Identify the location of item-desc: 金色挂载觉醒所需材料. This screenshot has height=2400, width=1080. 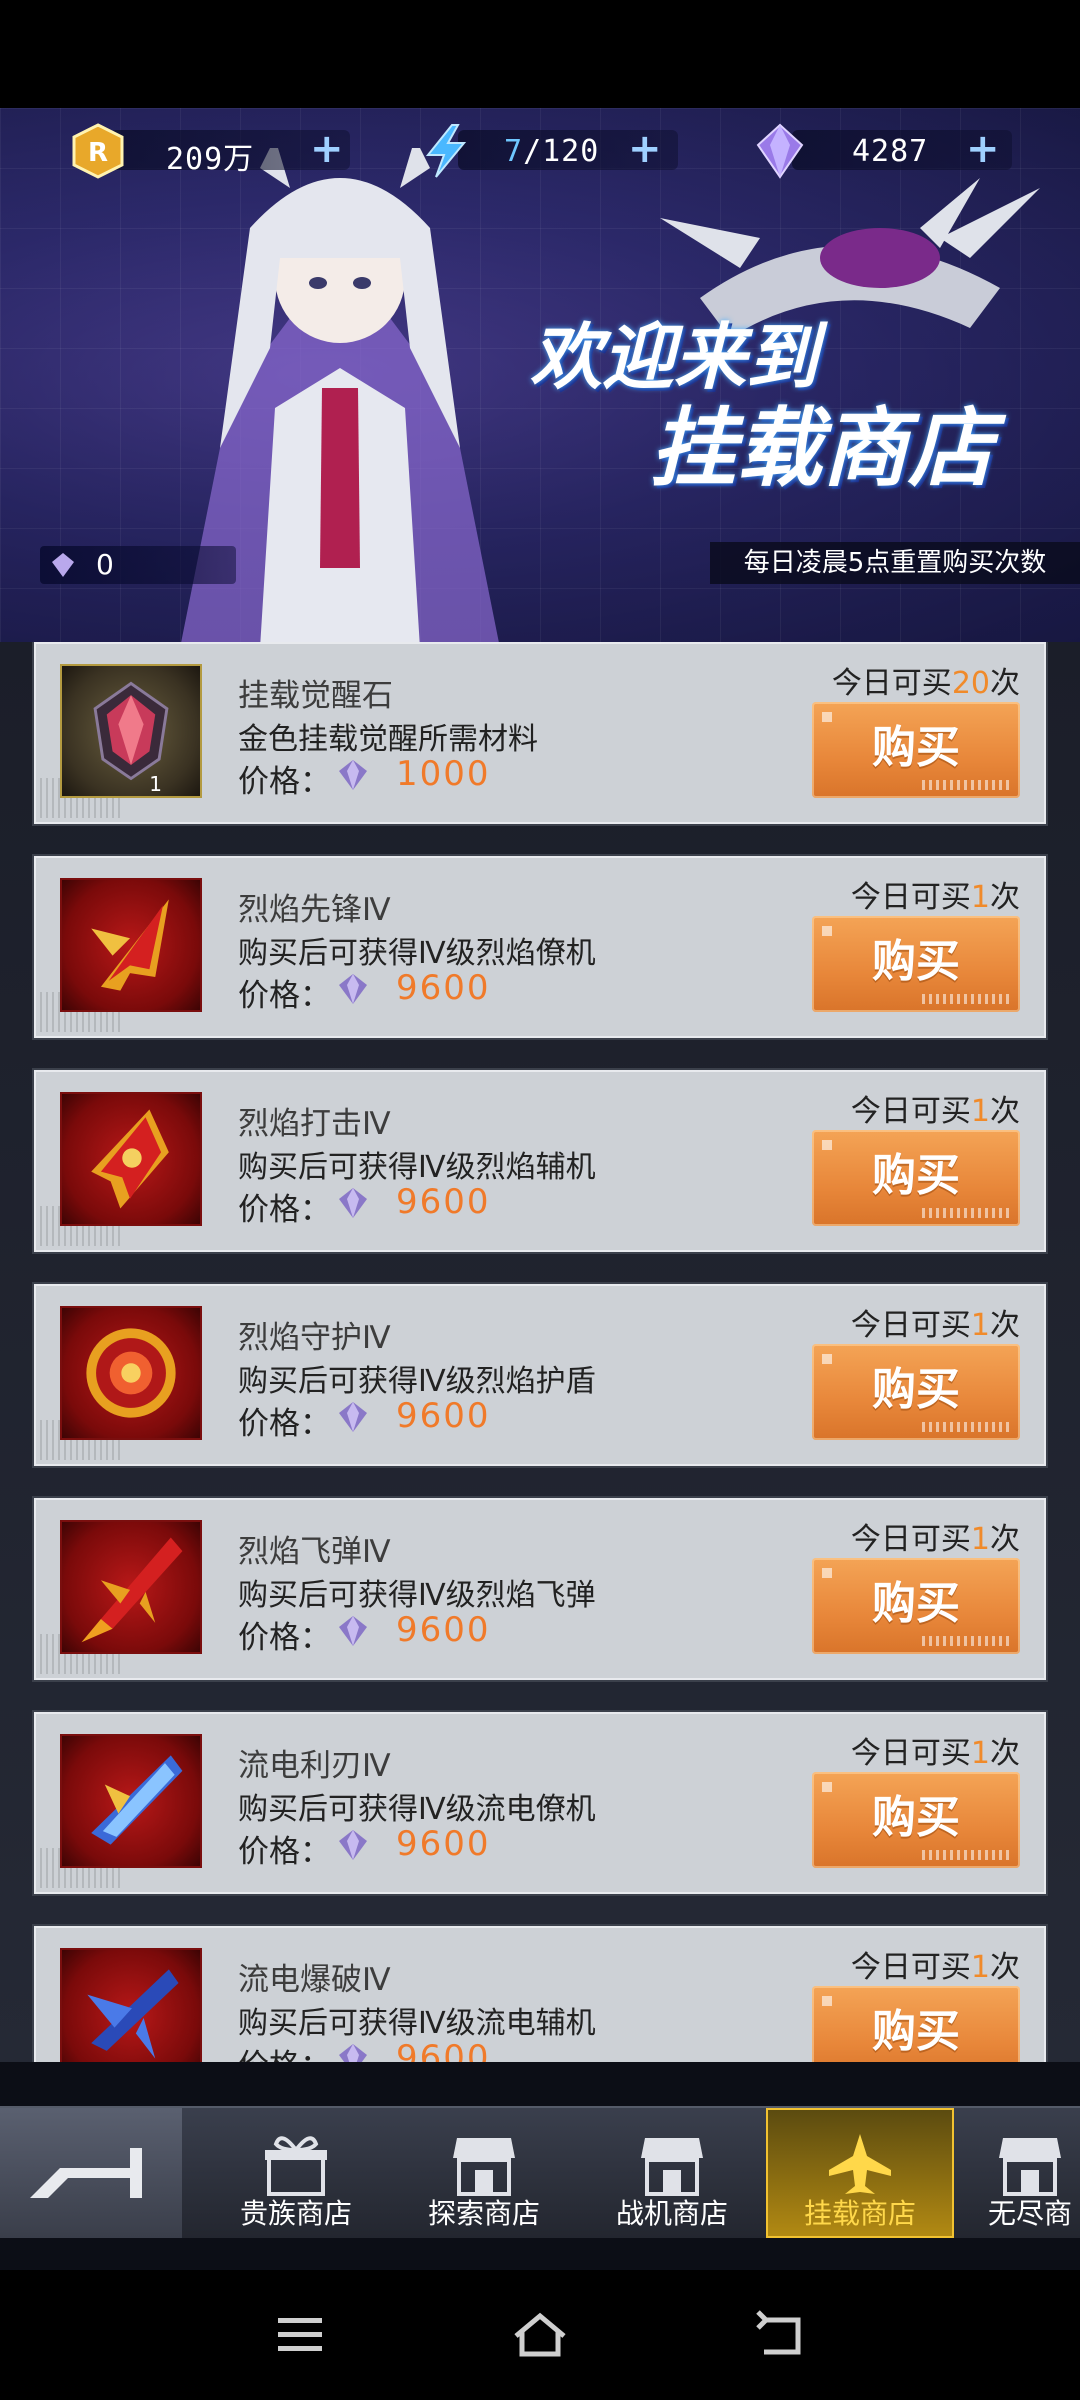
(388, 739).